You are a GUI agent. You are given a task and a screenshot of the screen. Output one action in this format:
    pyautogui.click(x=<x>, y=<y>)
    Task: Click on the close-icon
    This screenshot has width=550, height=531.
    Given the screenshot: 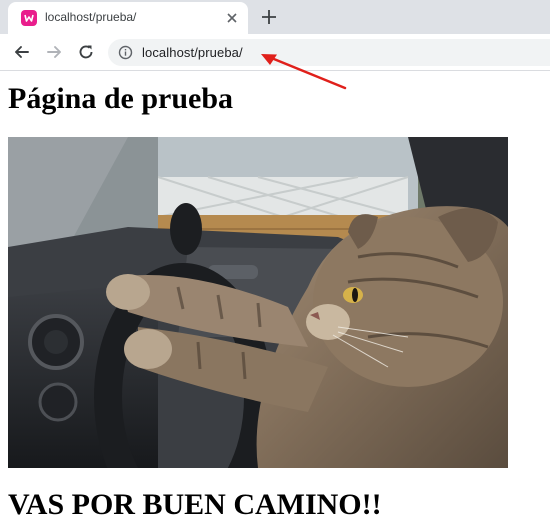 What is the action you would take?
    pyautogui.click(x=232, y=18)
    